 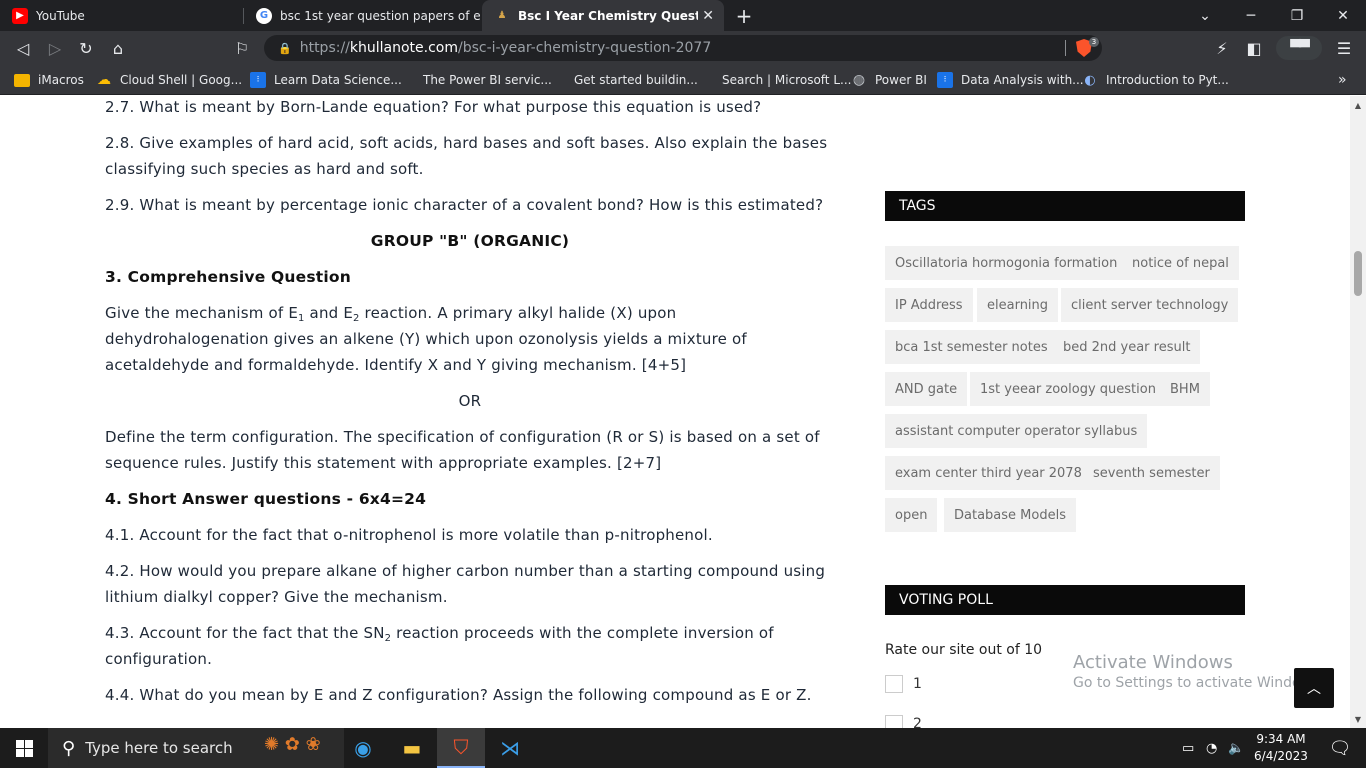 I want to click on bookmark-imacros: iMacros, so click(x=49, y=80).